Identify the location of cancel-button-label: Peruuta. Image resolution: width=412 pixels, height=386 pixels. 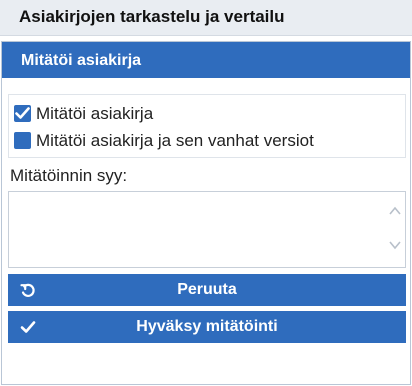
(207, 289).